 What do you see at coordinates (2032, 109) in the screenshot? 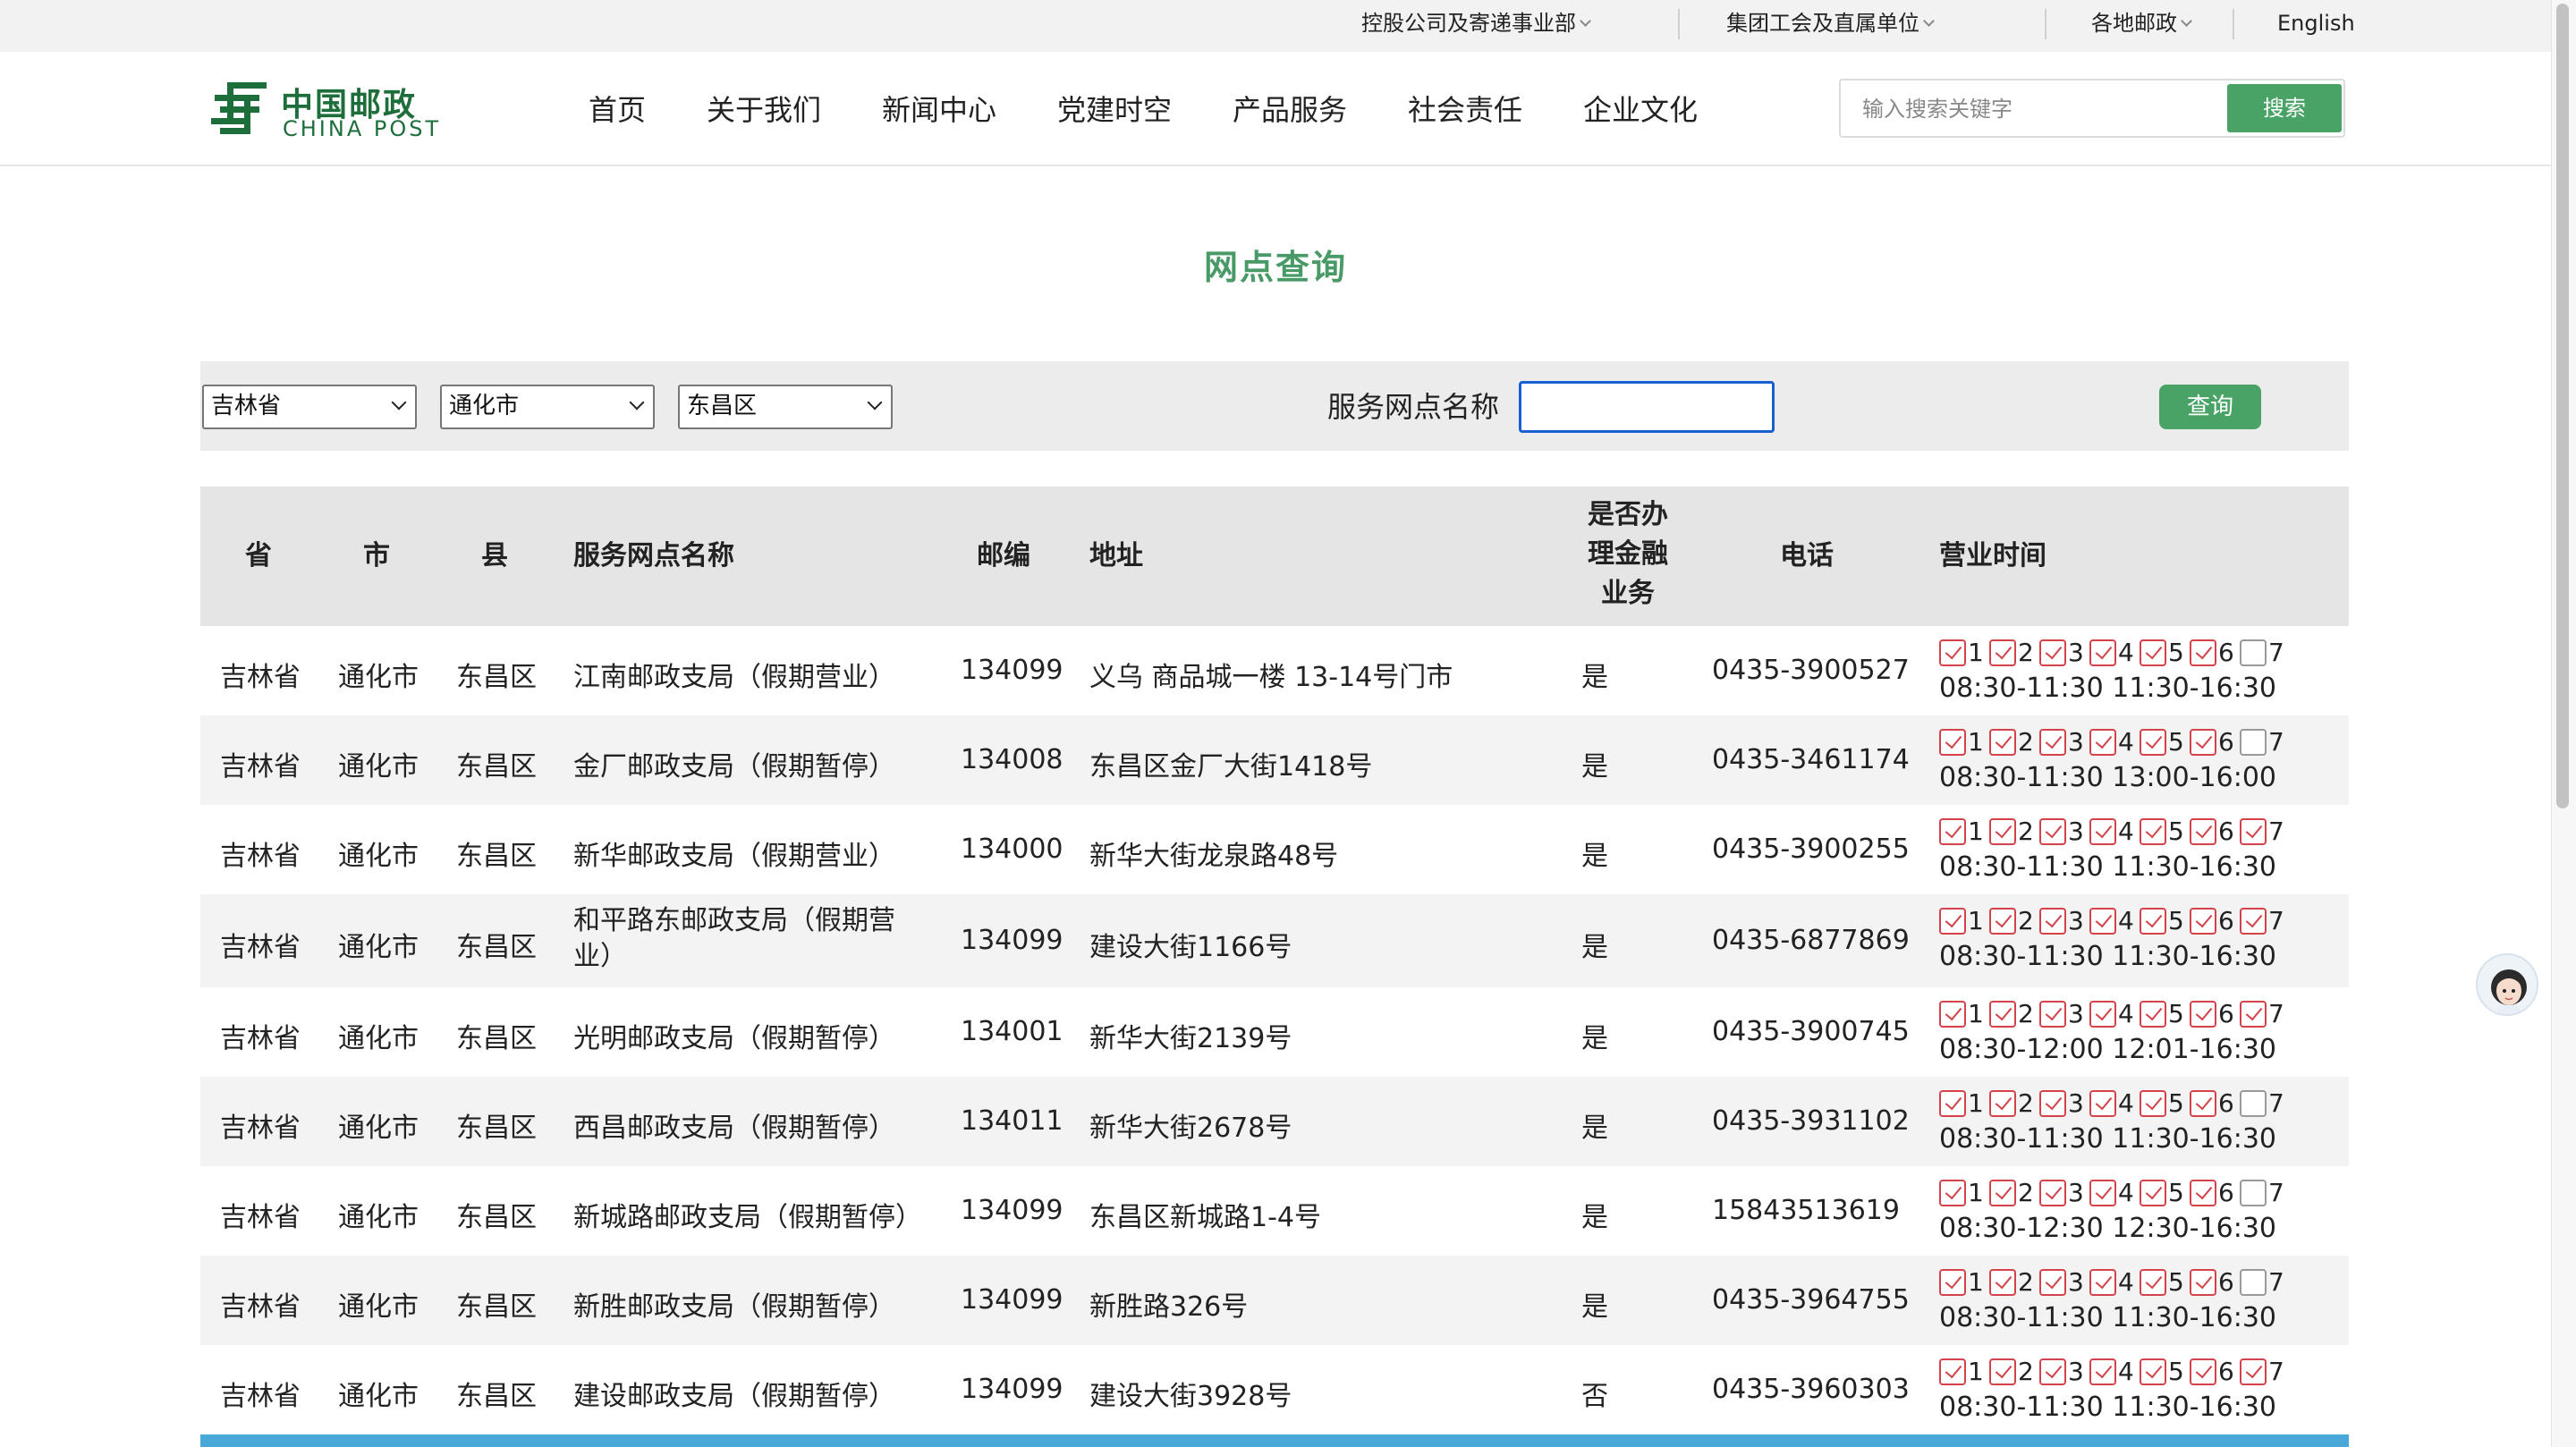
I see `site-search-input` at bounding box center [2032, 109].